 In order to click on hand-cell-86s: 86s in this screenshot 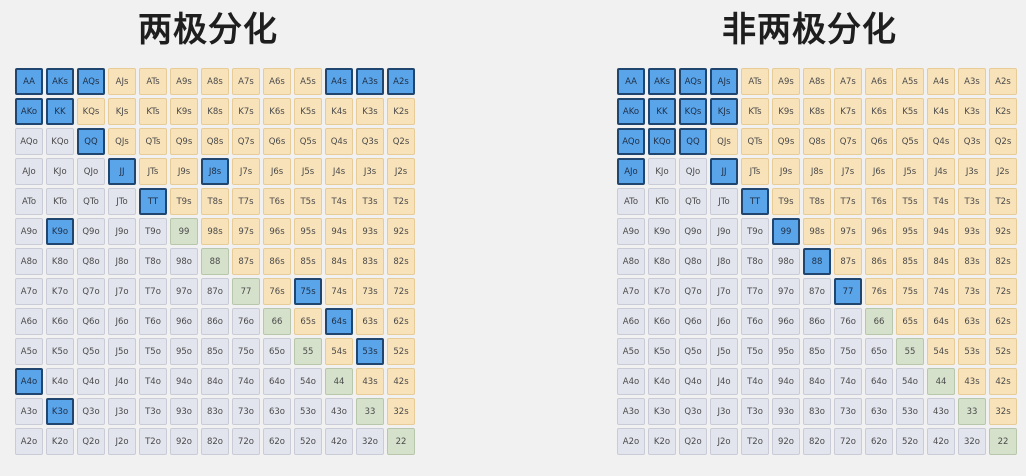, I will do `click(277, 261)`.